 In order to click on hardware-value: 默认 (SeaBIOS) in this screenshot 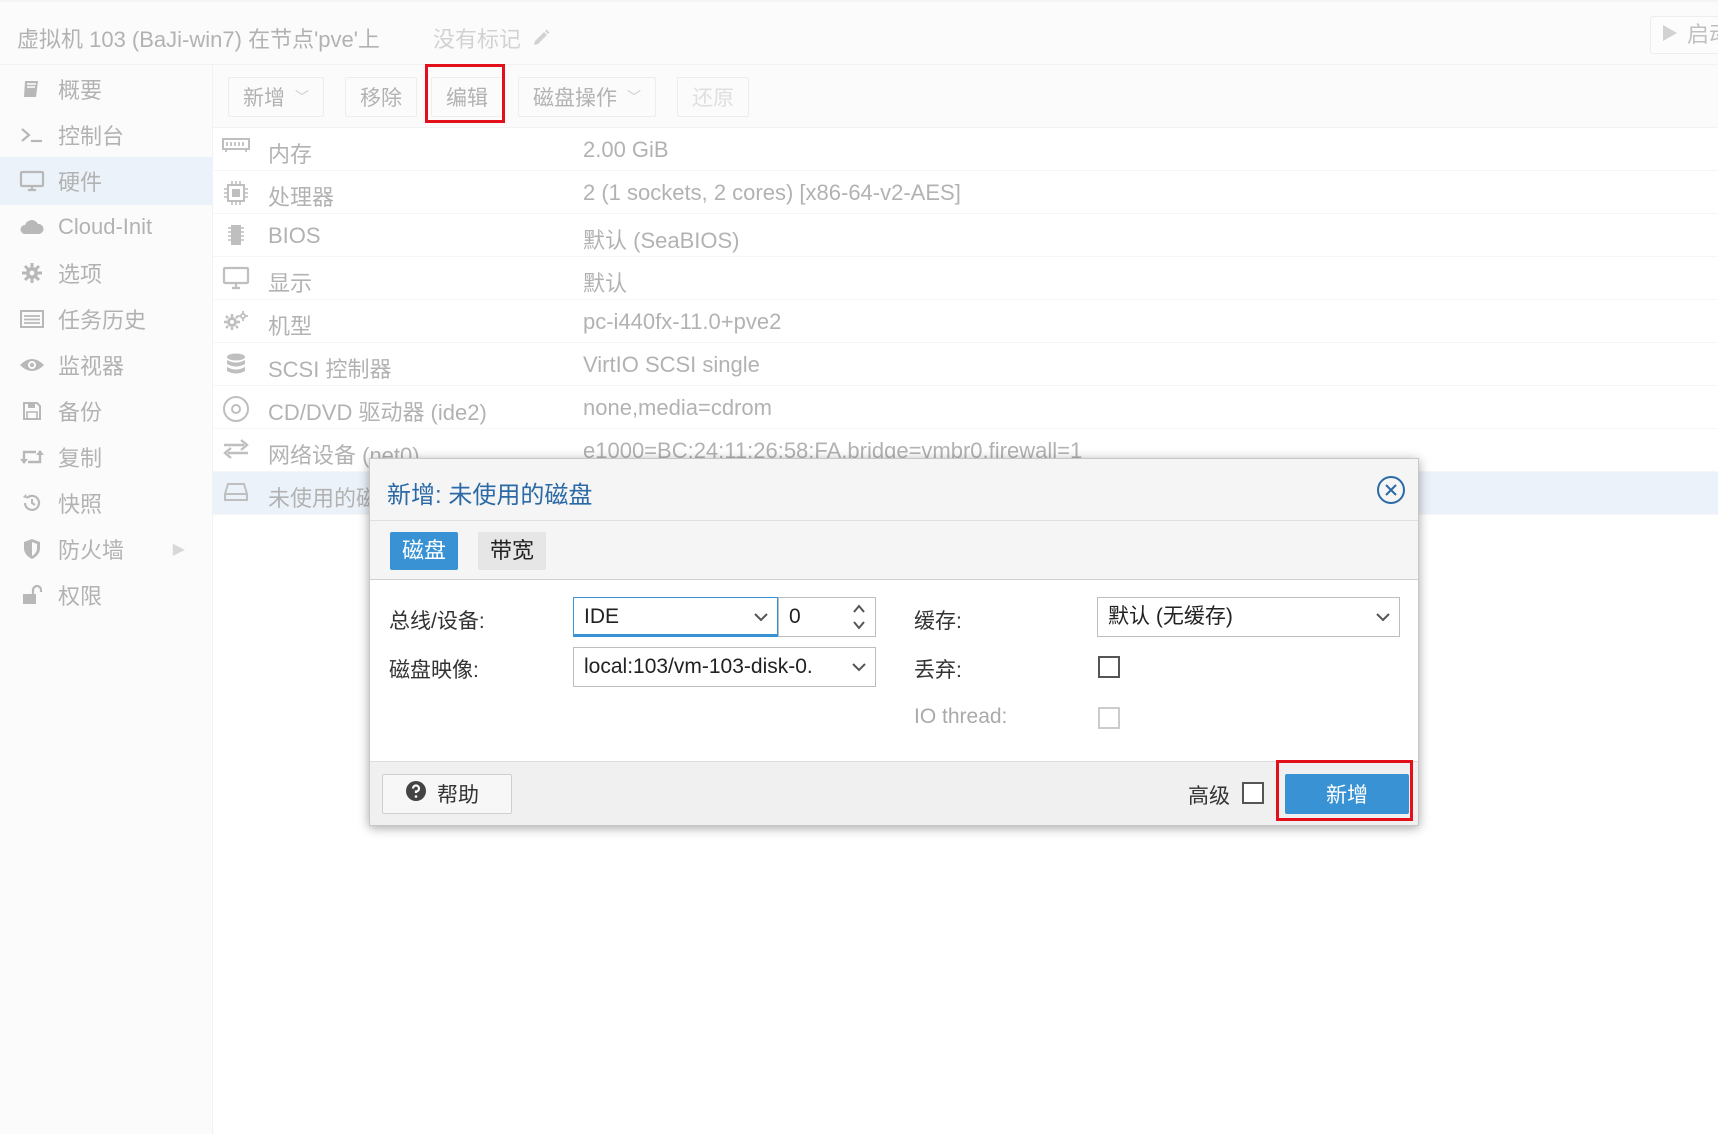, I will do `click(661, 240)`.